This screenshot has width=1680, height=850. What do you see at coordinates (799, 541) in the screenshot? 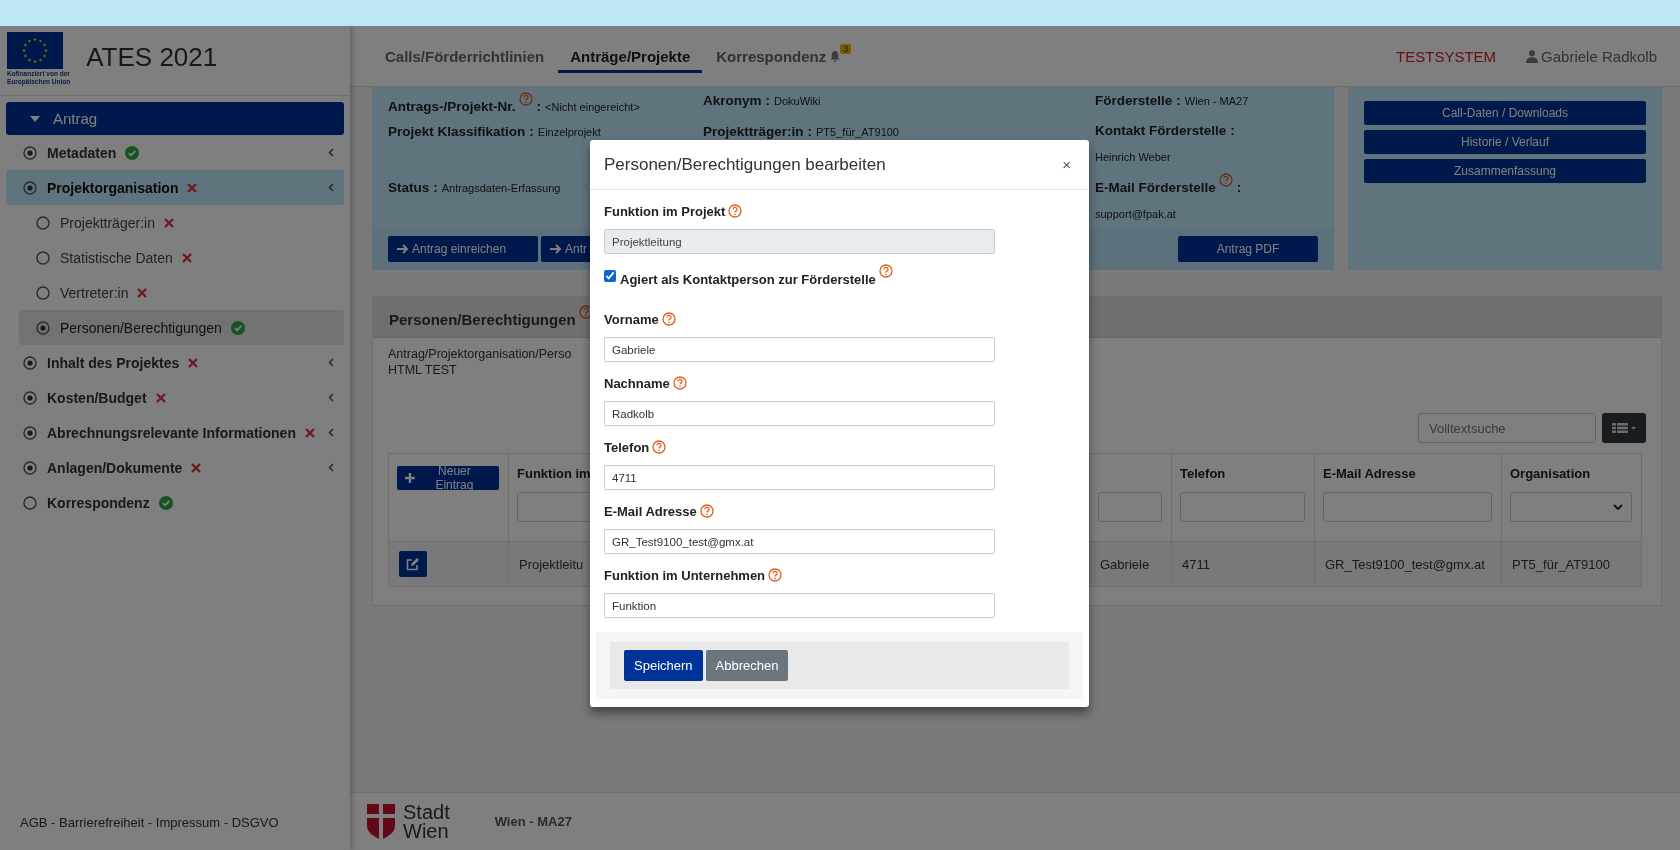
I see `input-field: GR_Test9100_test@gmx.at` at bounding box center [799, 541].